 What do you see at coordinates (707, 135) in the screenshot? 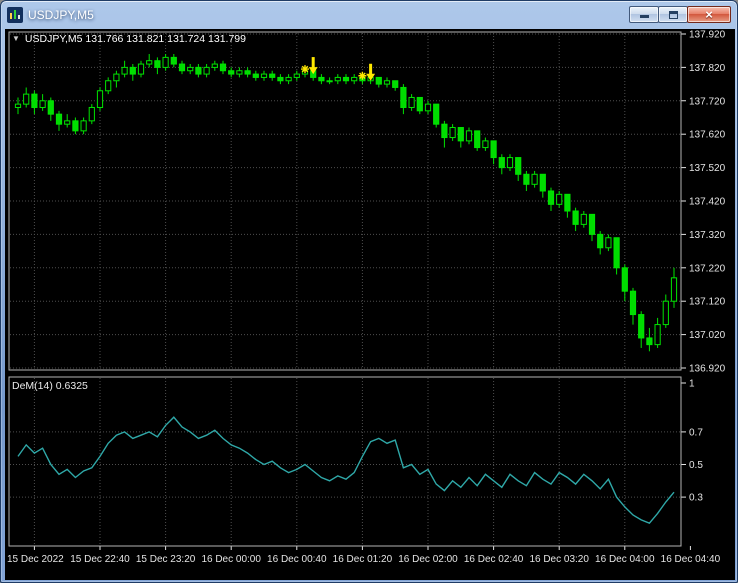
I see `price-axis-label: 137.620` at bounding box center [707, 135].